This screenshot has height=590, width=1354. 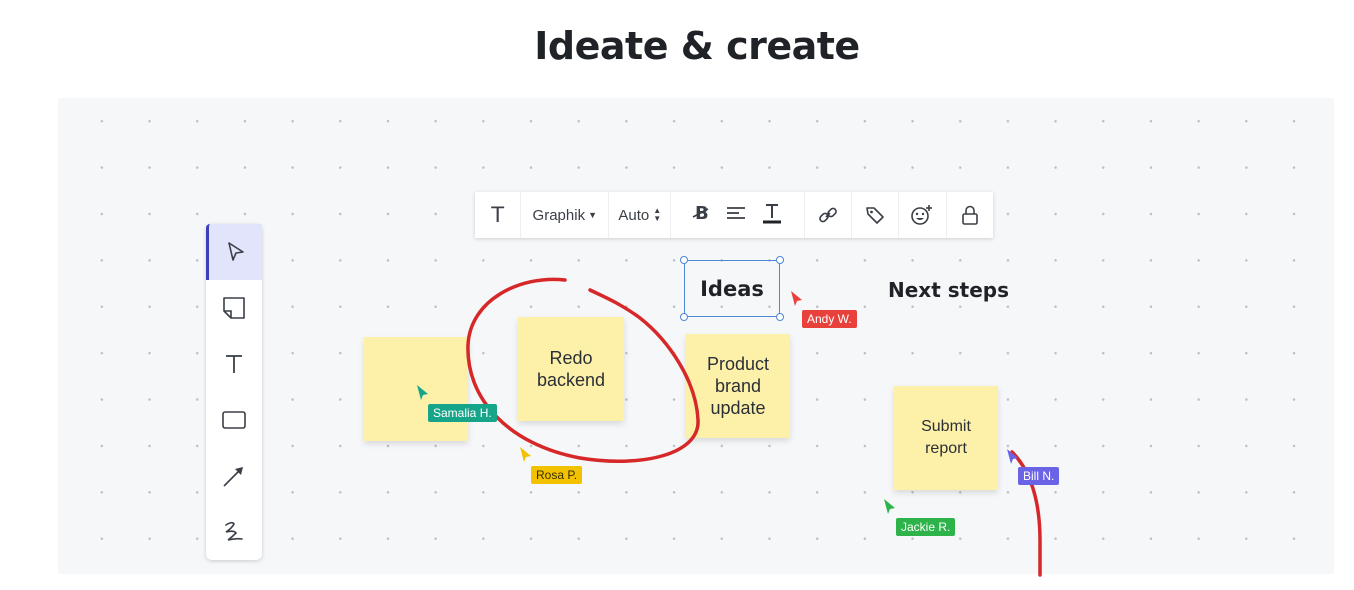 I want to click on sticky-note-icon, so click(x=234, y=308).